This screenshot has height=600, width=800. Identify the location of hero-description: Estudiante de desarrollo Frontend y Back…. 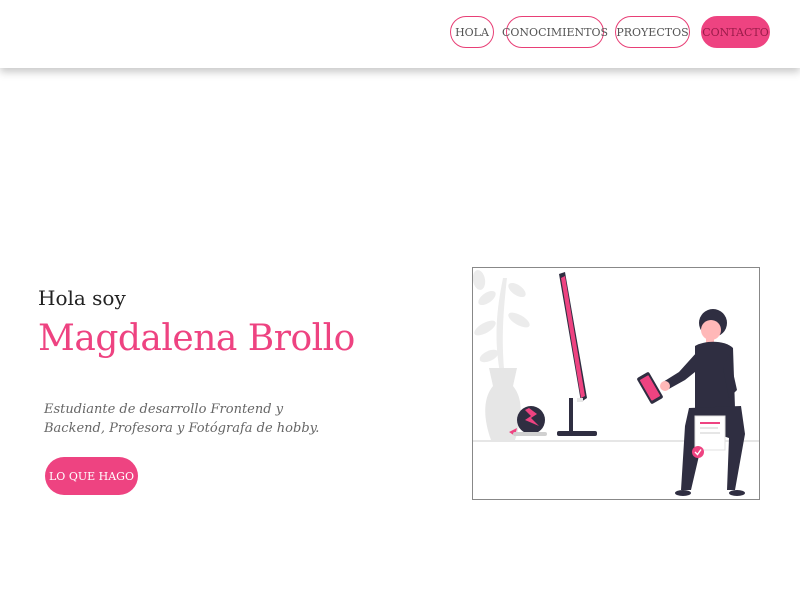
(182, 419).